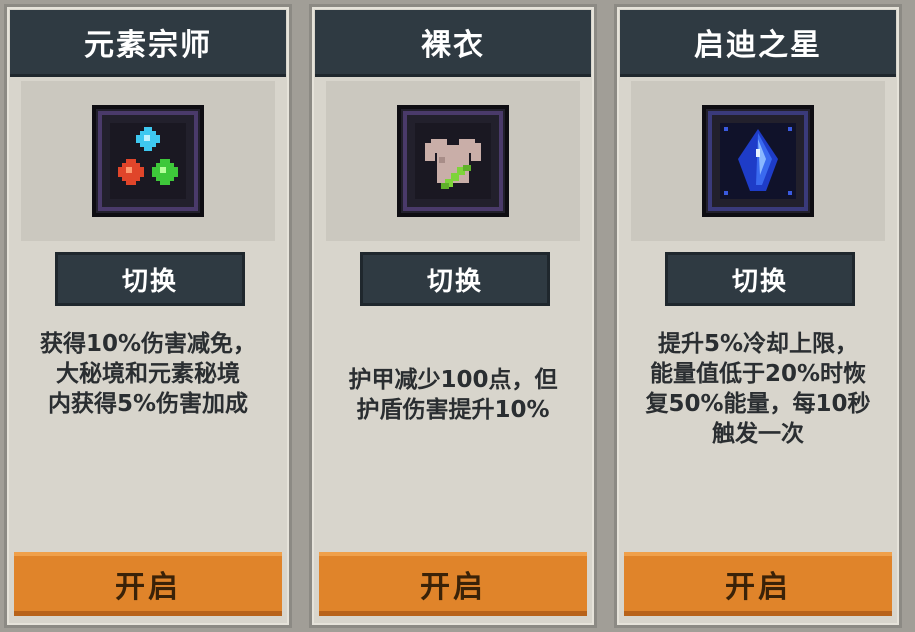 Image resolution: width=915 pixels, height=632 pixels. Describe the element at coordinates (758, 389) in the screenshot. I see `talent-description: 提升5%冷却上限， 能量值低于20%时恢 复50%能量，每10秒 触发一次` at that location.